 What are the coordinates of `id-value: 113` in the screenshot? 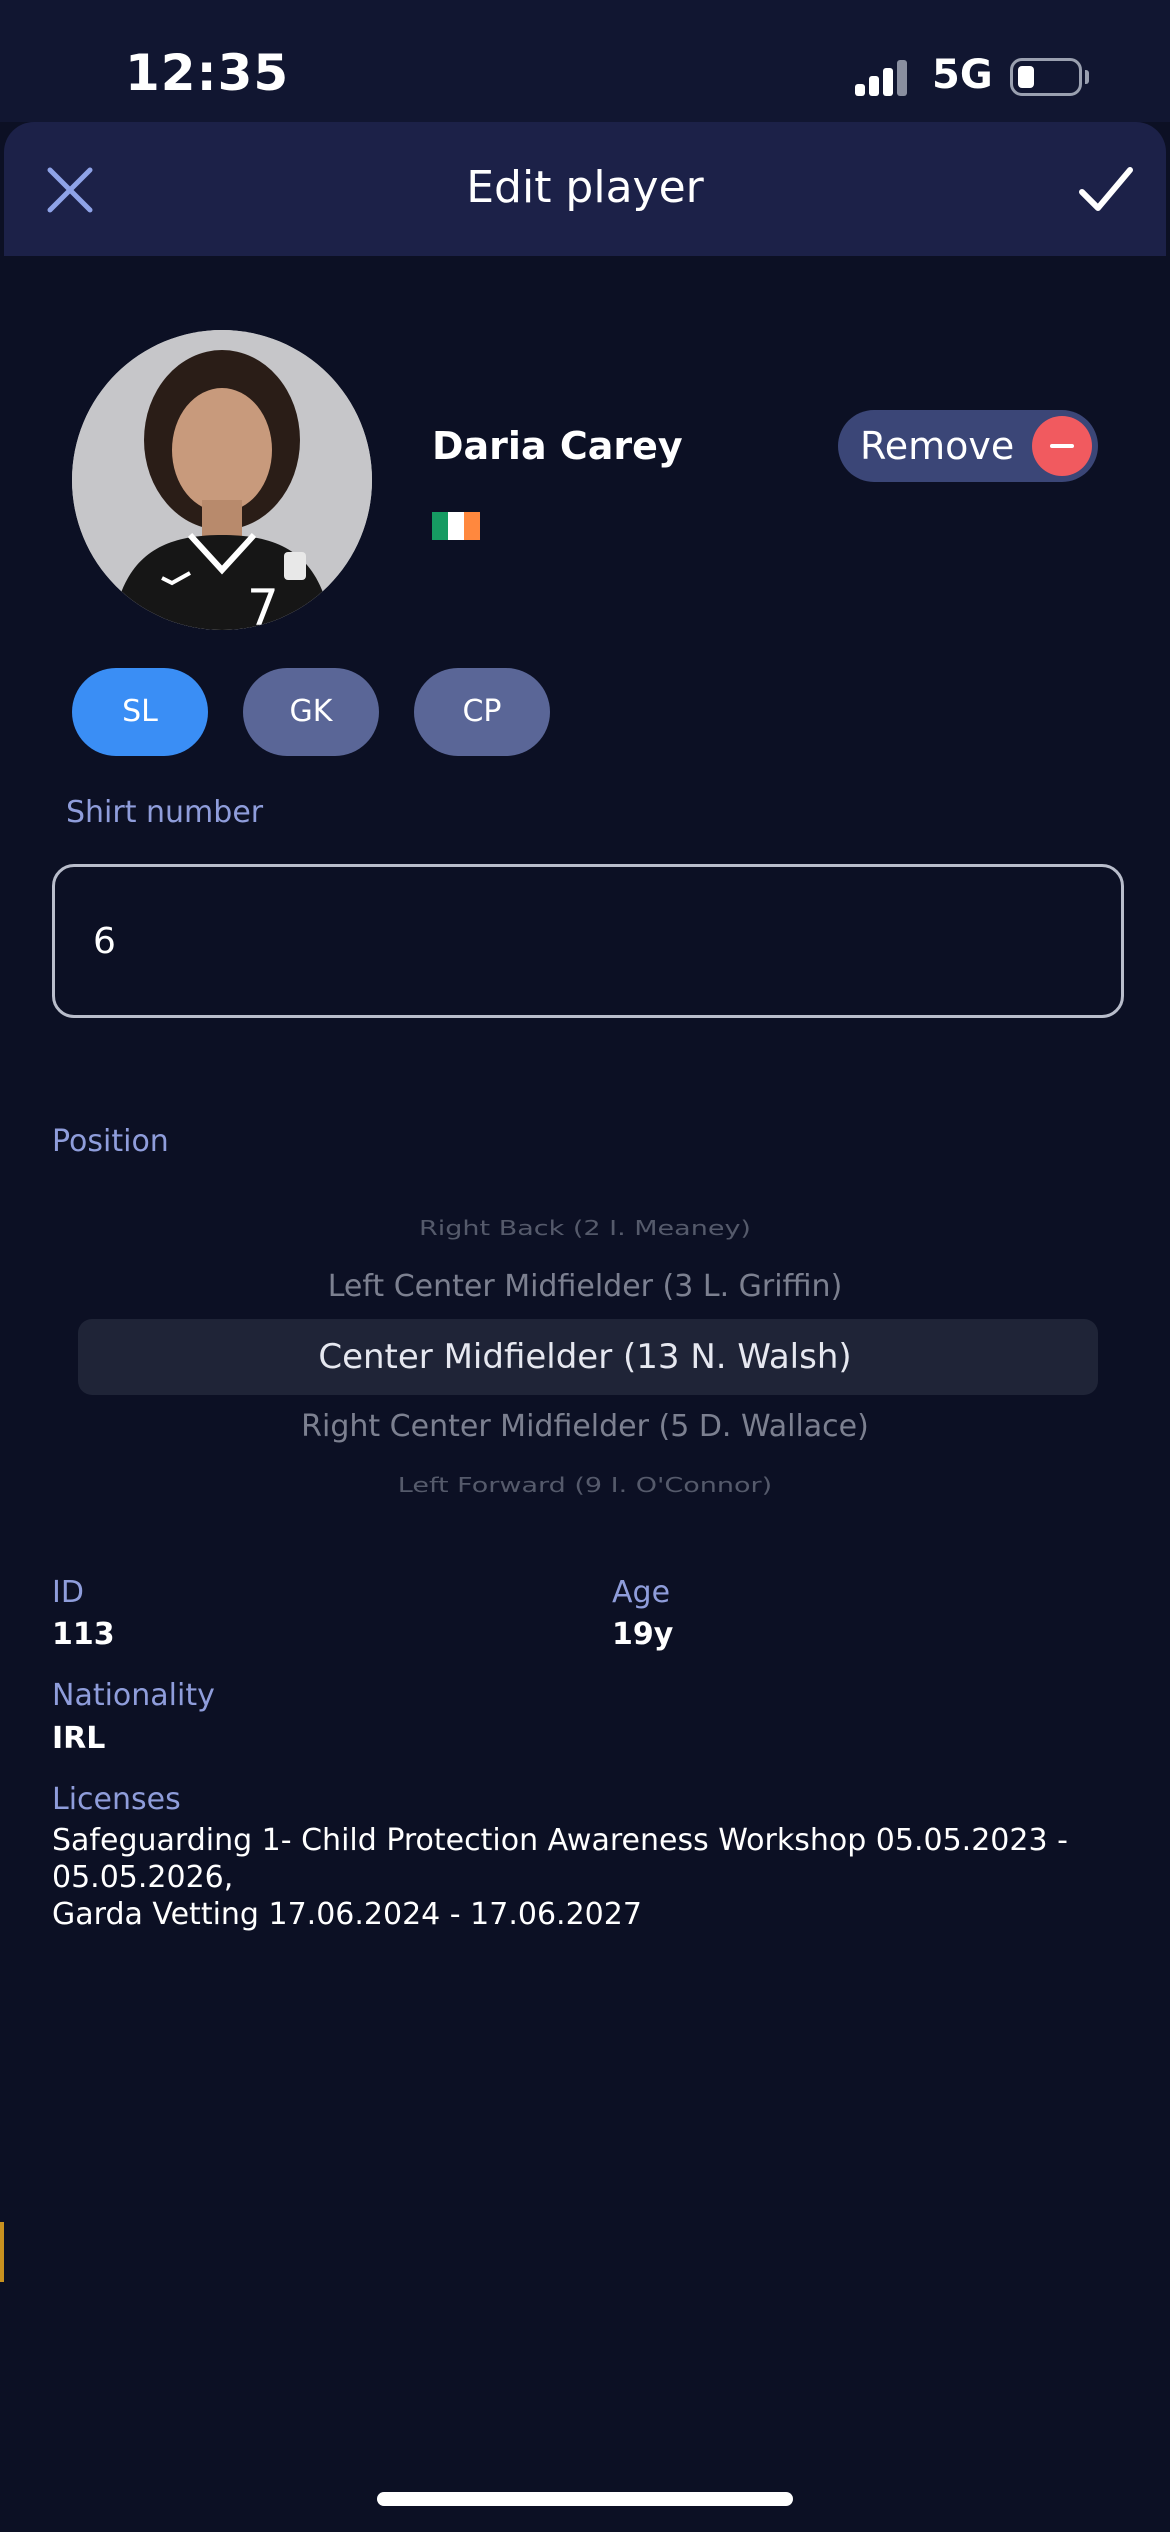 It's located at (83, 1634).